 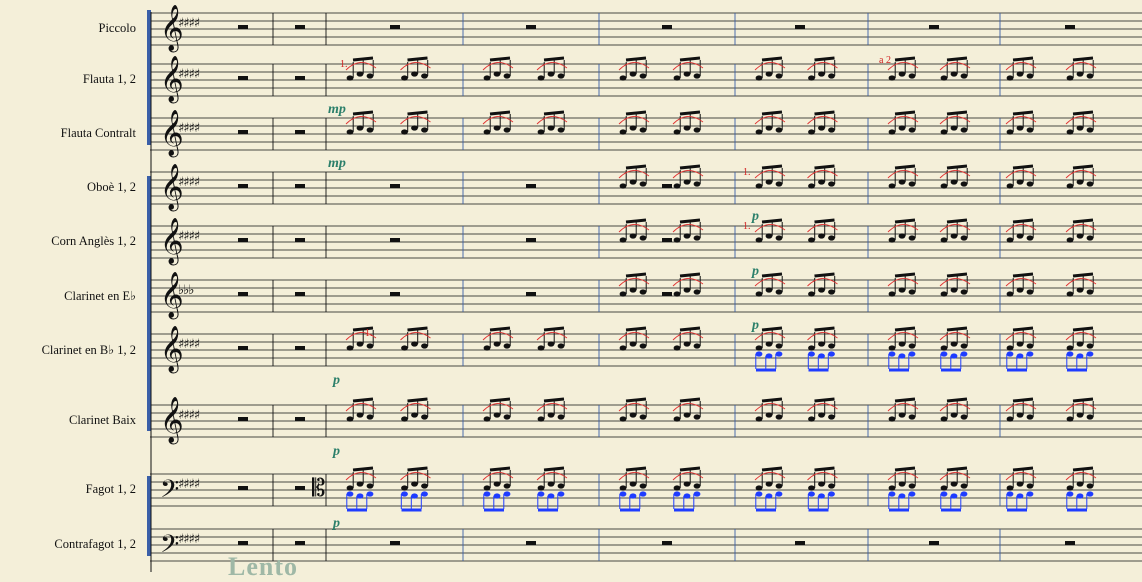 I want to click on entry-mark-clarinet: 1., so click(x=369, y=333).